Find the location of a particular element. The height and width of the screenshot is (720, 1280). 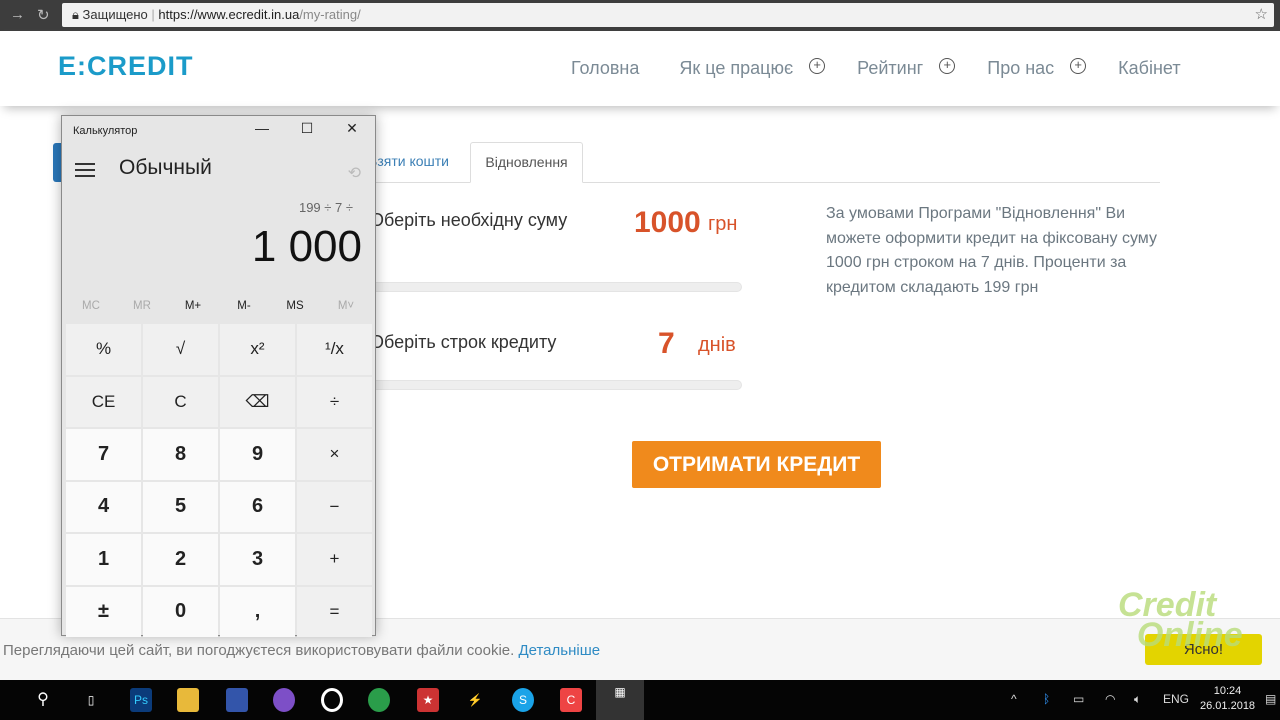

menu-rating: Рейтинг is located at coordinates (890, 68).